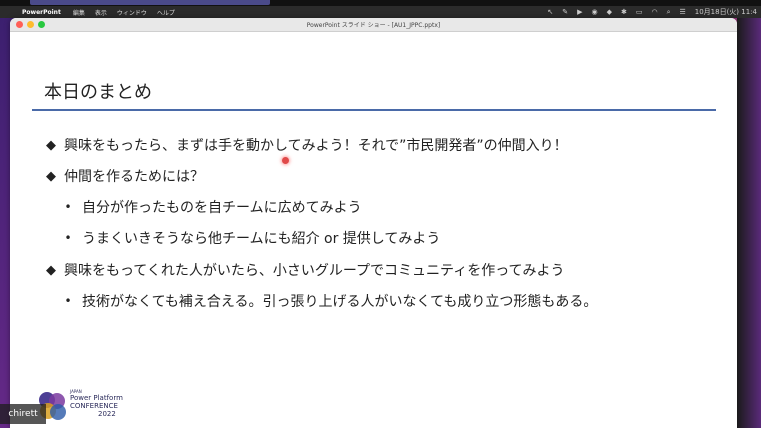 The width and height of the screenshot is (761, 428). Describe the element at coordinates (579, 12) in the screenshot. I see `play-icon: ▶` at that location.